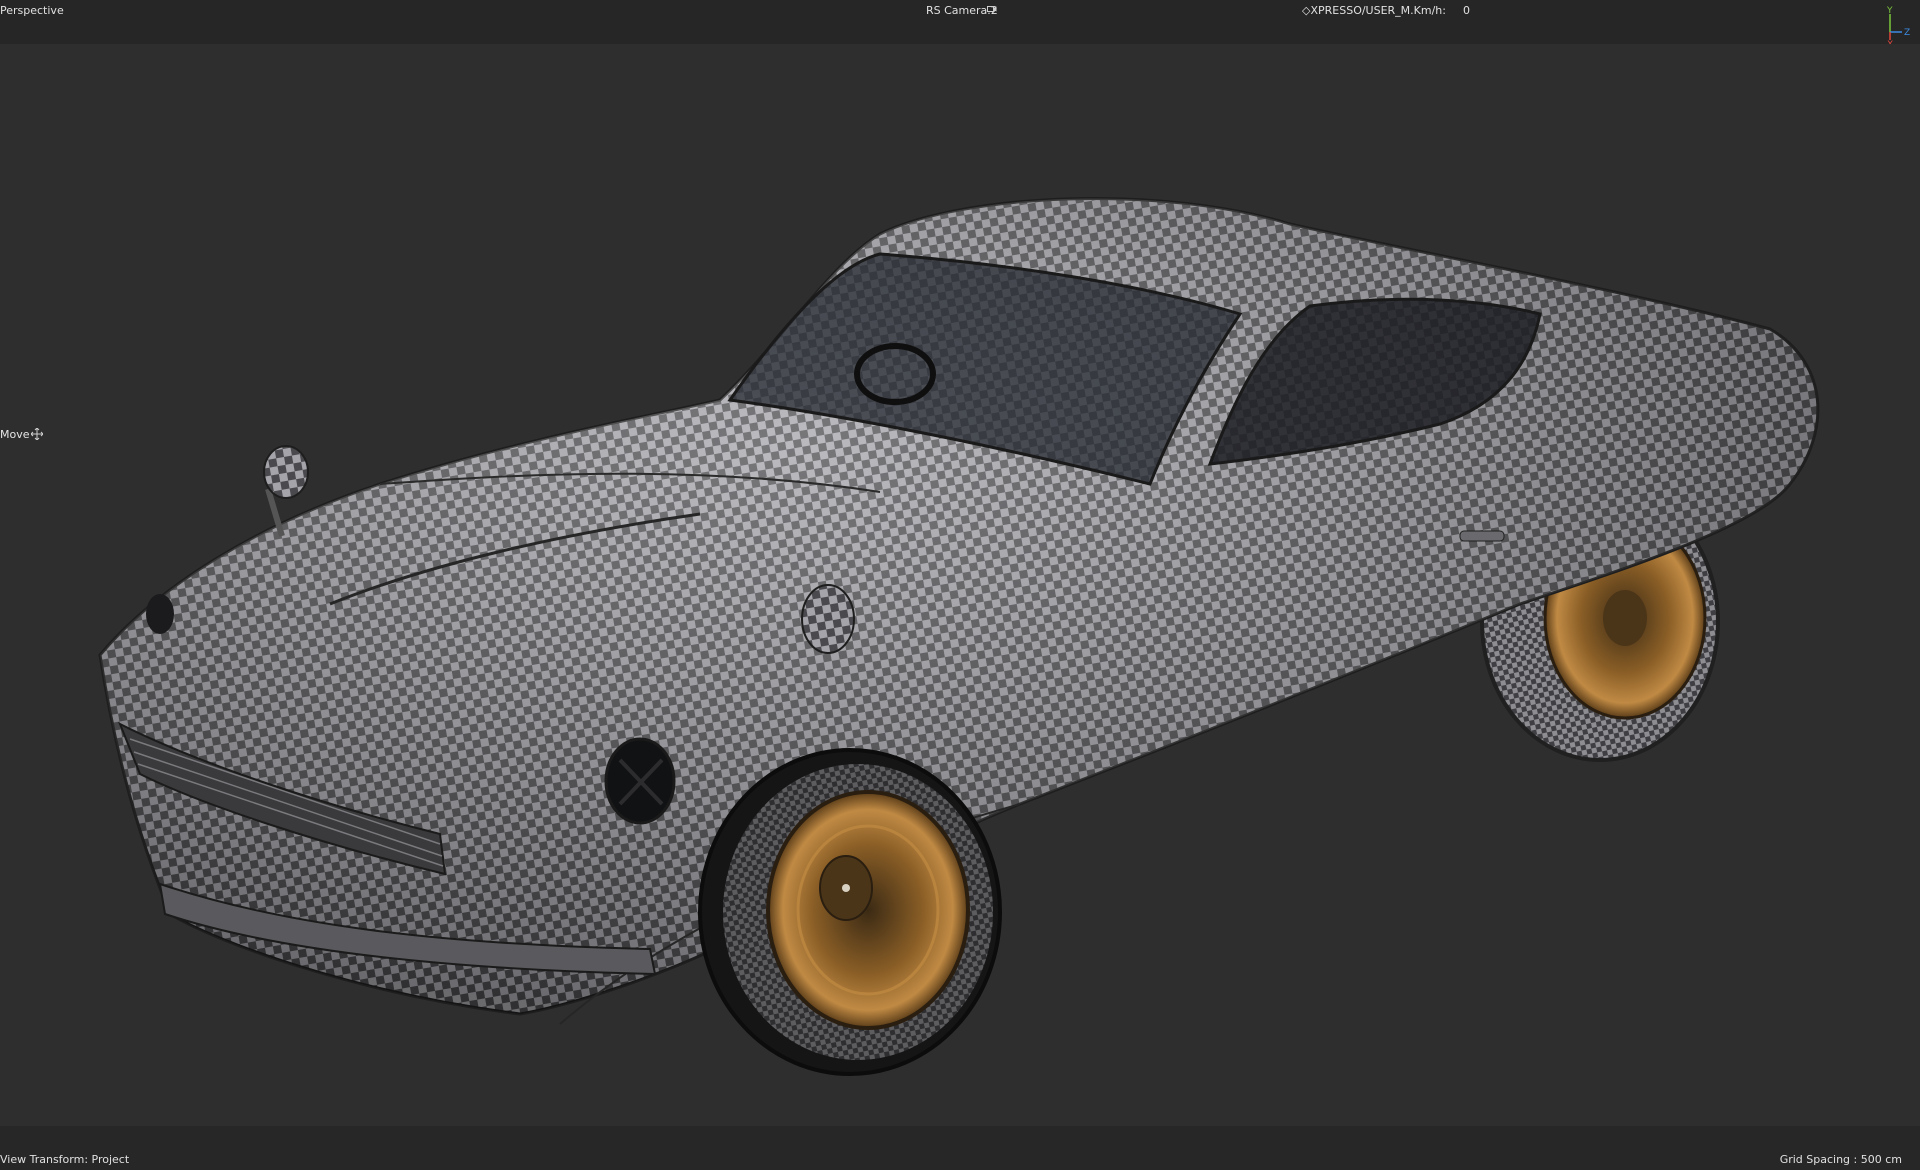 This screenshot has height=1170, width=1920. What do you see at coordinates (1907, 33) in the screenshot?
I see `axis-z-label: Z` at bounding box center [1907, 33].